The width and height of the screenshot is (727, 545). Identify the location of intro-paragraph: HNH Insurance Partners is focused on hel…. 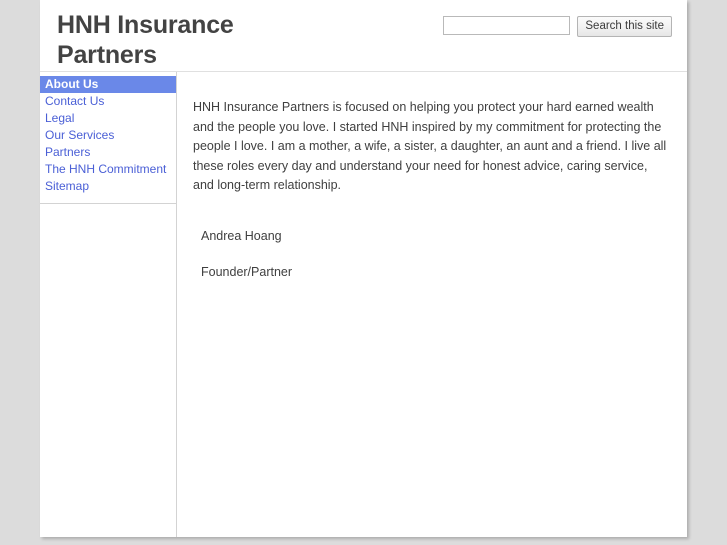
(430, 146).